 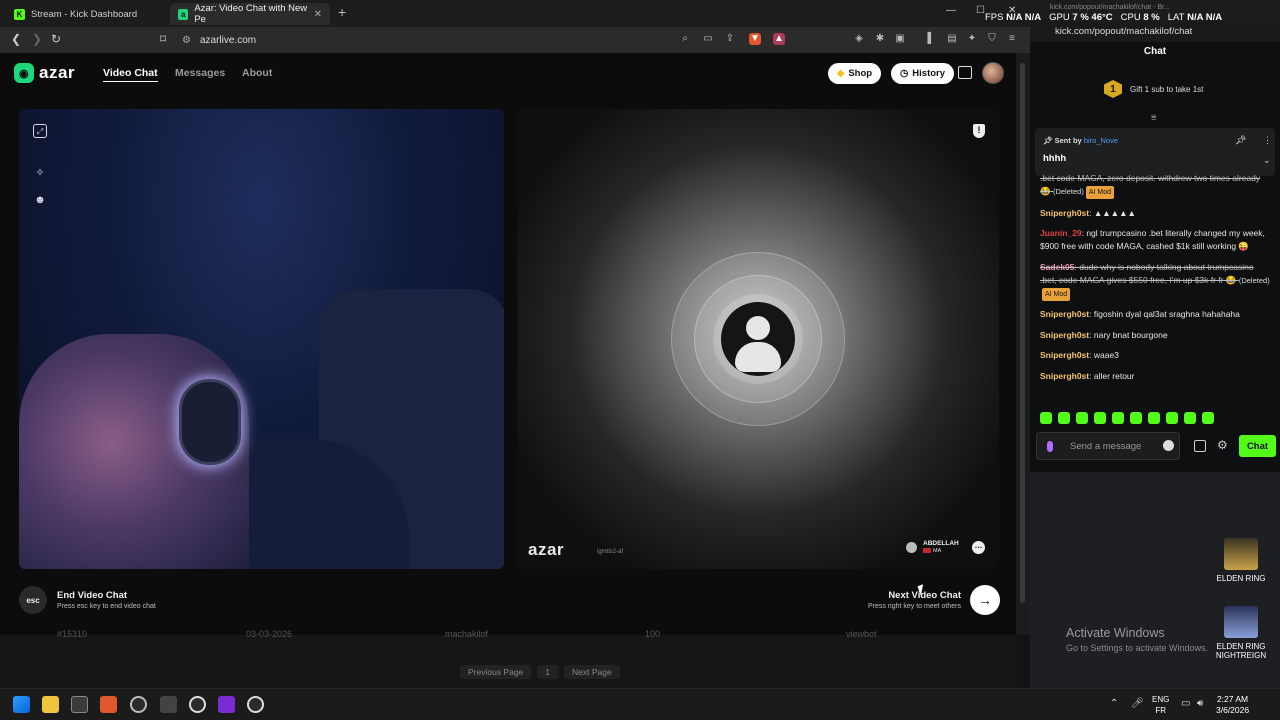 What do you see at coordinates (1257, 446) in the screenshot?
I see `send-chat-button: Chat` at bounding box center [1257, 446].